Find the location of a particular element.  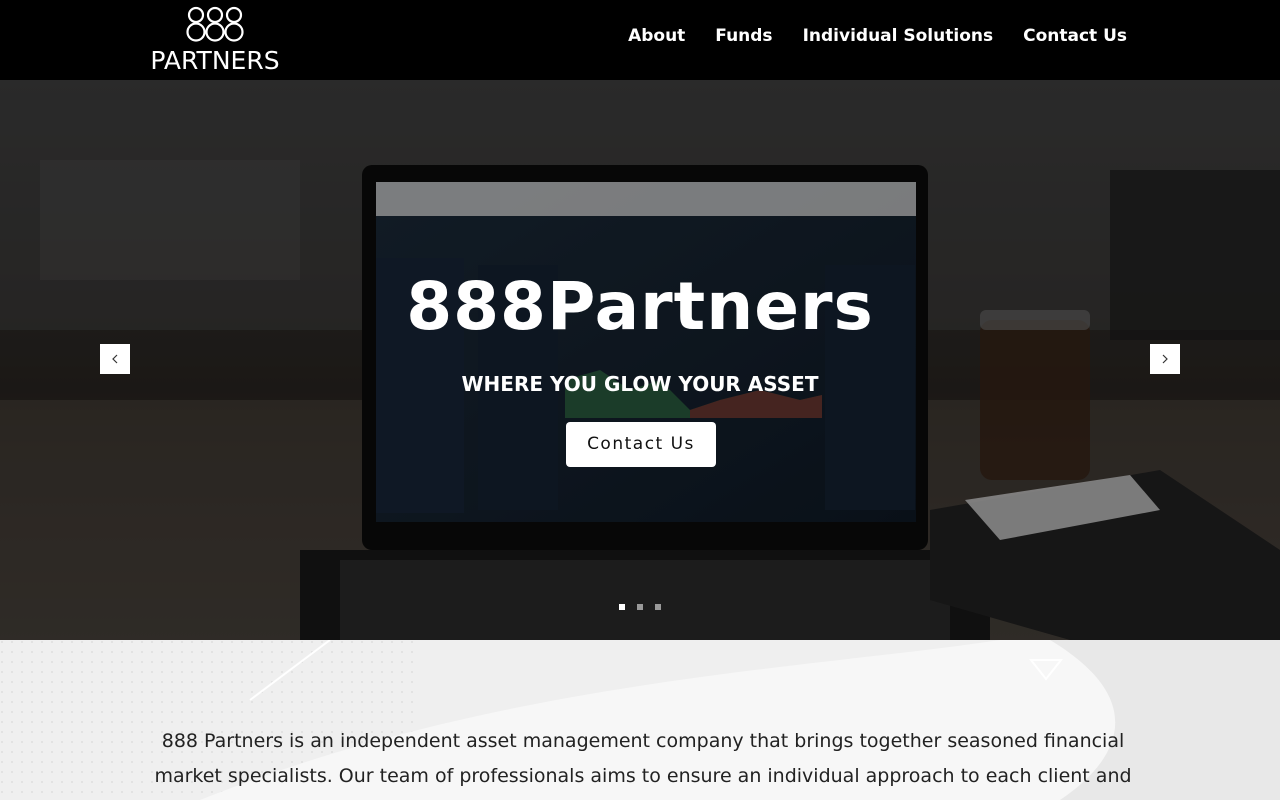

logo: PARTNERS is located at coordinates (215, 39).